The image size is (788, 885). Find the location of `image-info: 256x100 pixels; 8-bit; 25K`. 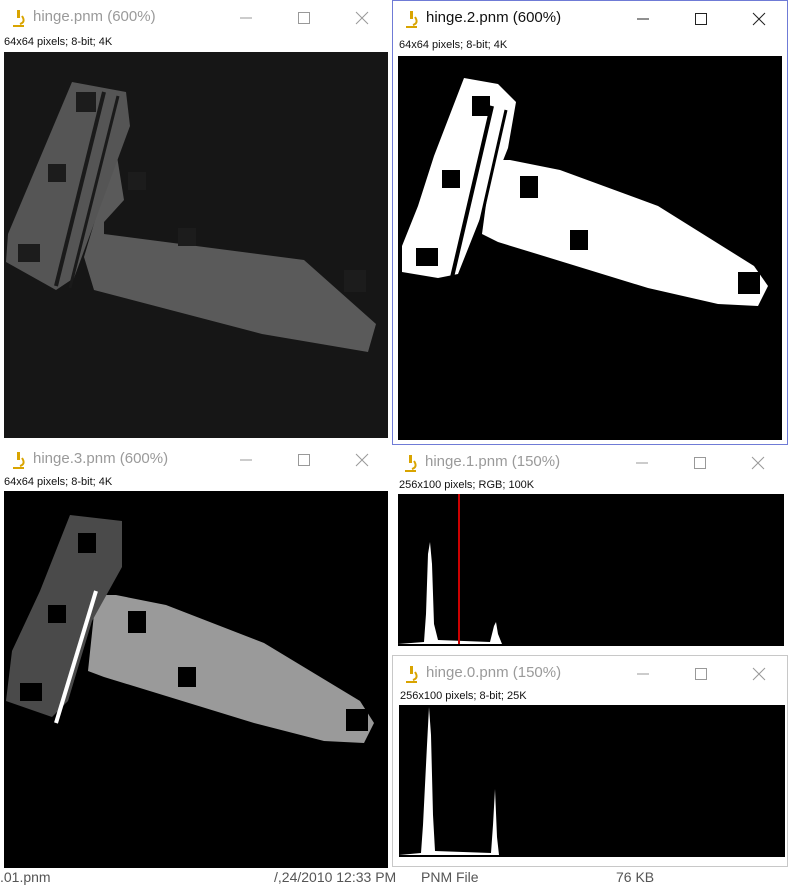

image-info: 256x100 pixels; 8-bit; 25K is located at coordinates (463, 696).